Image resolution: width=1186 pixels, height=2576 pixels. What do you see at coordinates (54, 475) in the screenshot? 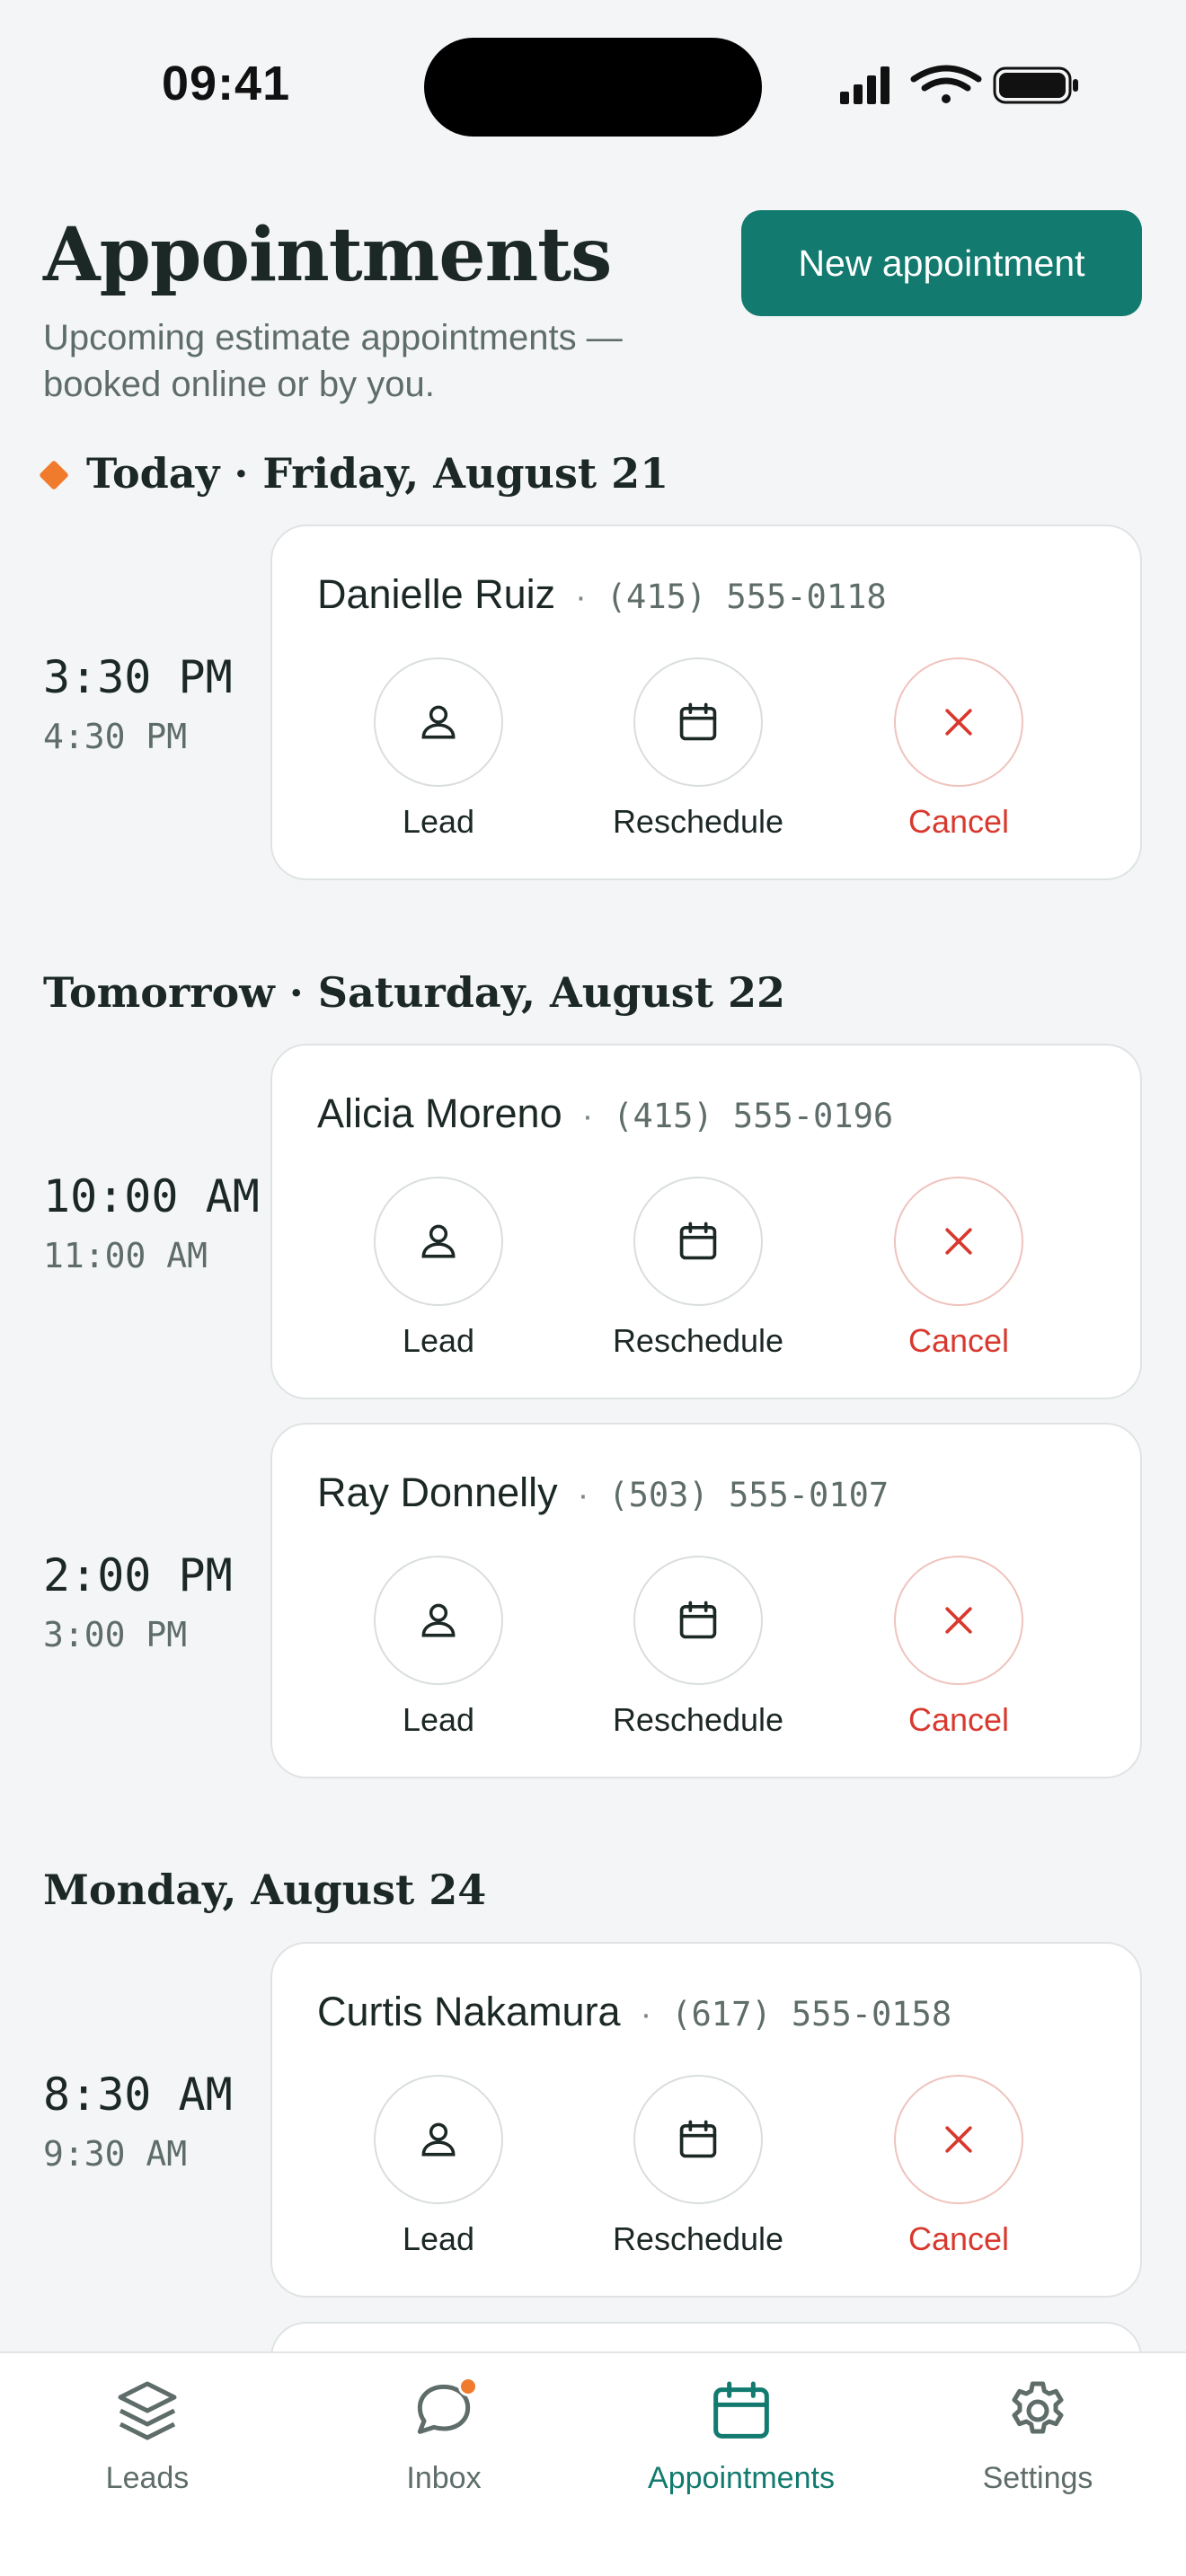
I see `today-indicator-icon` at bounding box center [54, 475].